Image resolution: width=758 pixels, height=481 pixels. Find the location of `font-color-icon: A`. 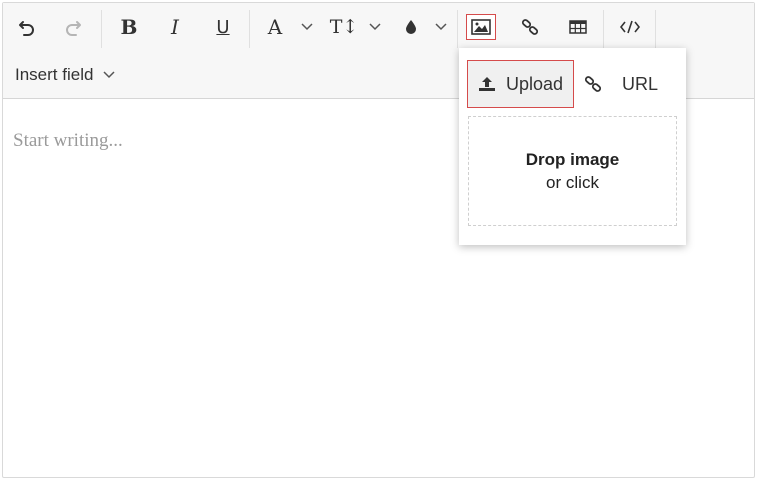

font-color-icon: A is located at coordinates (275, 27).